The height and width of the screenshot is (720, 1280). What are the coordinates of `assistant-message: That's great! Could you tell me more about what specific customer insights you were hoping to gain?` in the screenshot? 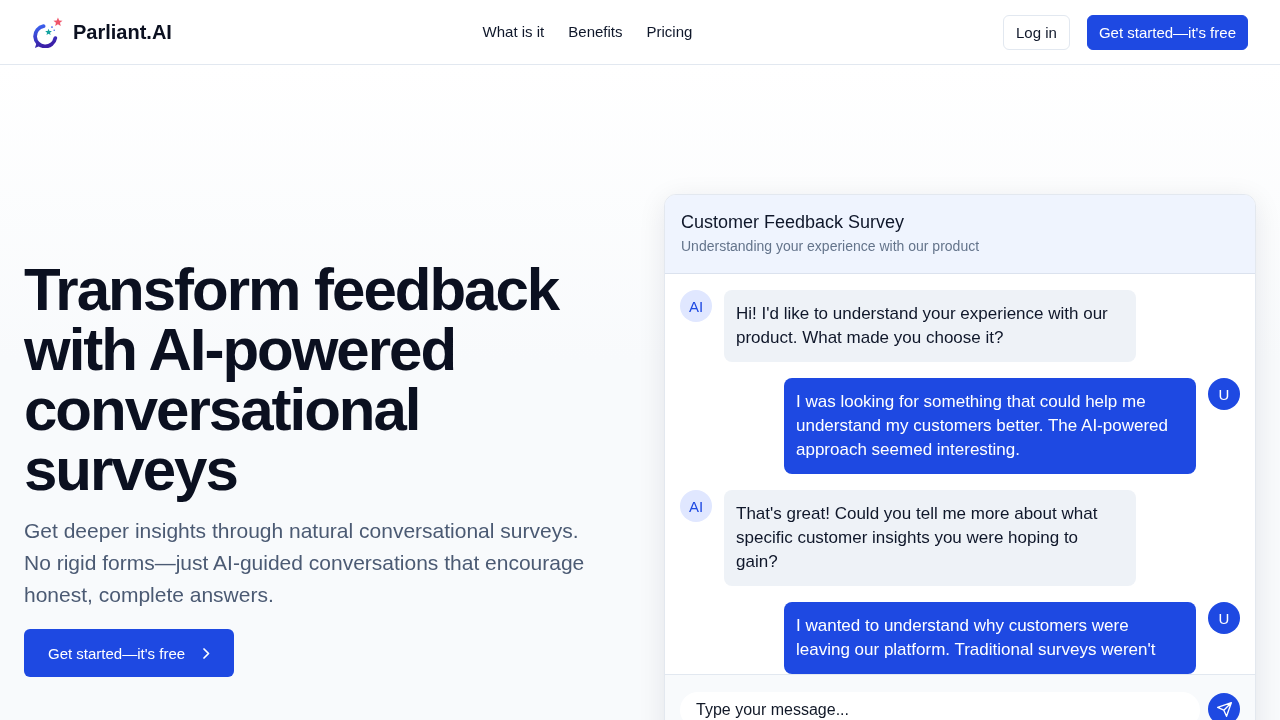 It's located at (930, 538).